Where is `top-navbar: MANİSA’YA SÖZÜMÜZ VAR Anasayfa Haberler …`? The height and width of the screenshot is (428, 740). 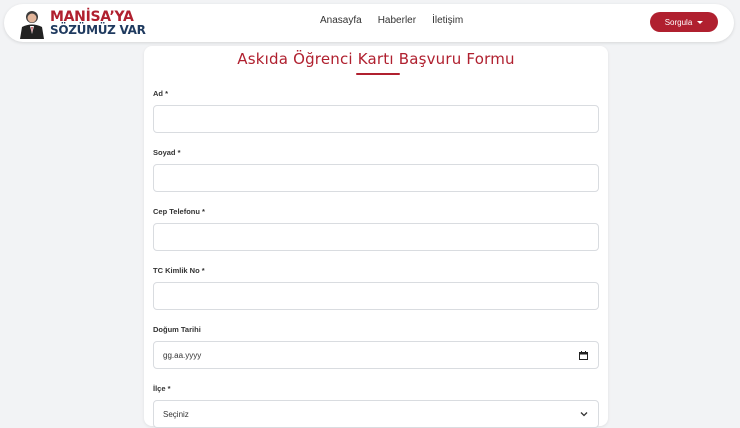 top-navbar: MANİSA’YA SÖZÜMÜZ VAR Anasayfa Haberler … is located at coordinates (369, 23).